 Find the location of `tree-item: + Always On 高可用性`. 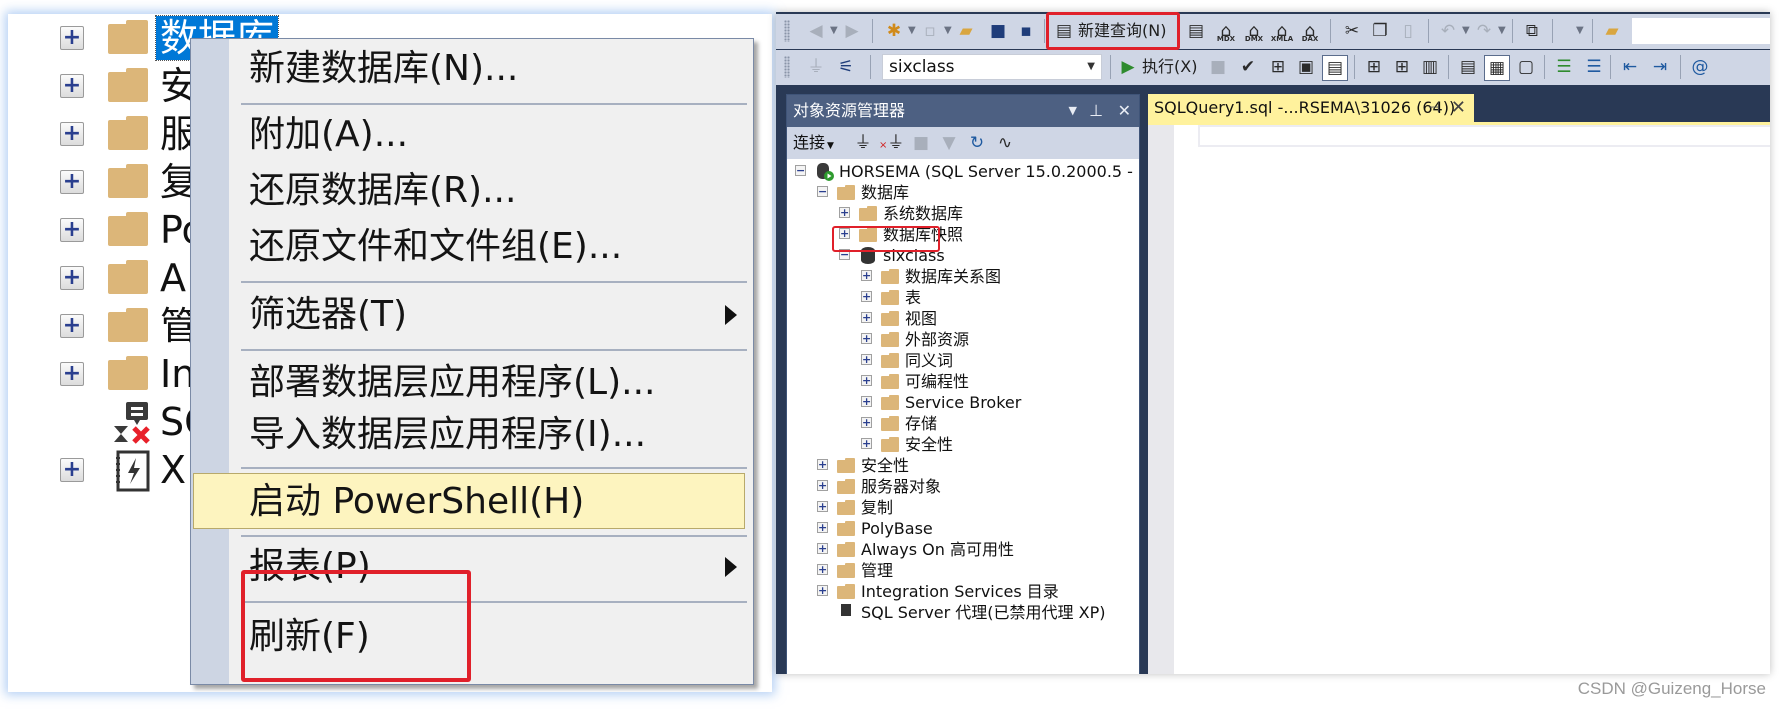

tree-item: + Always On 高可用性 is located at coordinates (978, 549).